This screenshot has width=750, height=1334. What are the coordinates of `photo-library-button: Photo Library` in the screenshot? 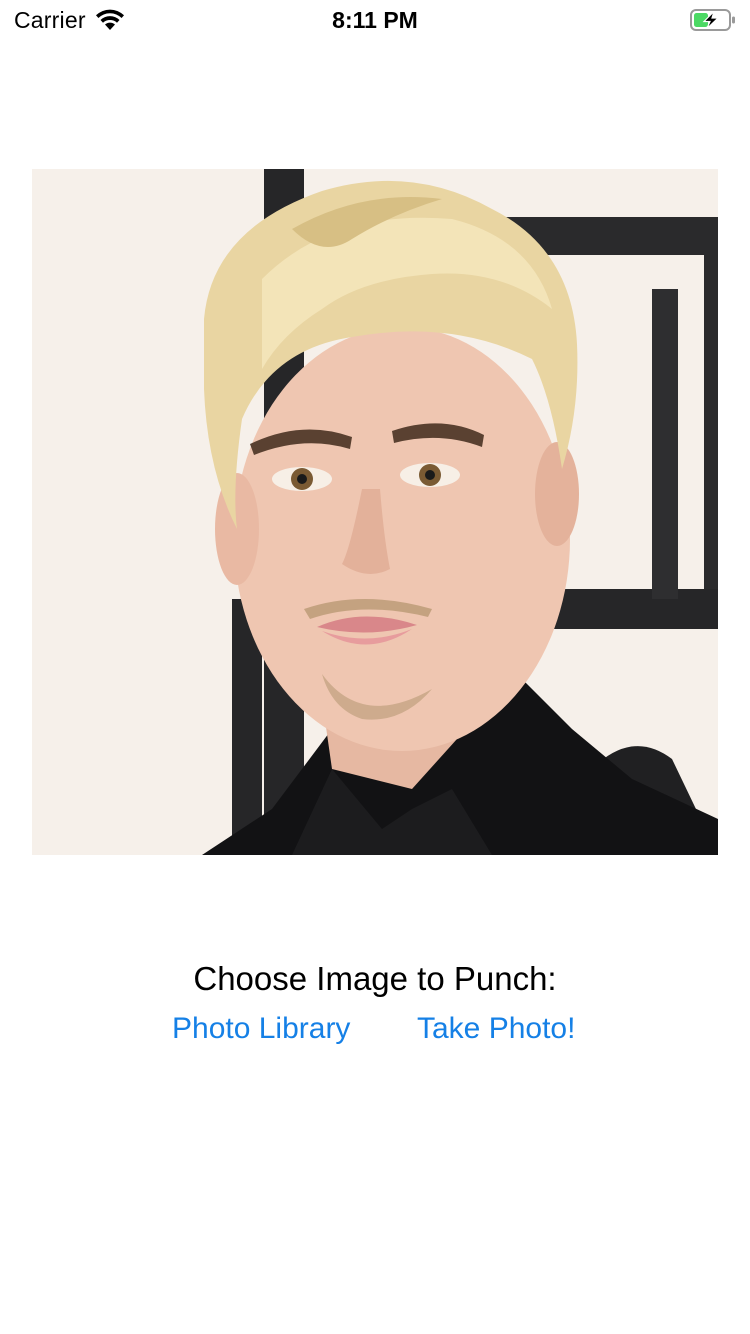 It's located at (261, 1029).